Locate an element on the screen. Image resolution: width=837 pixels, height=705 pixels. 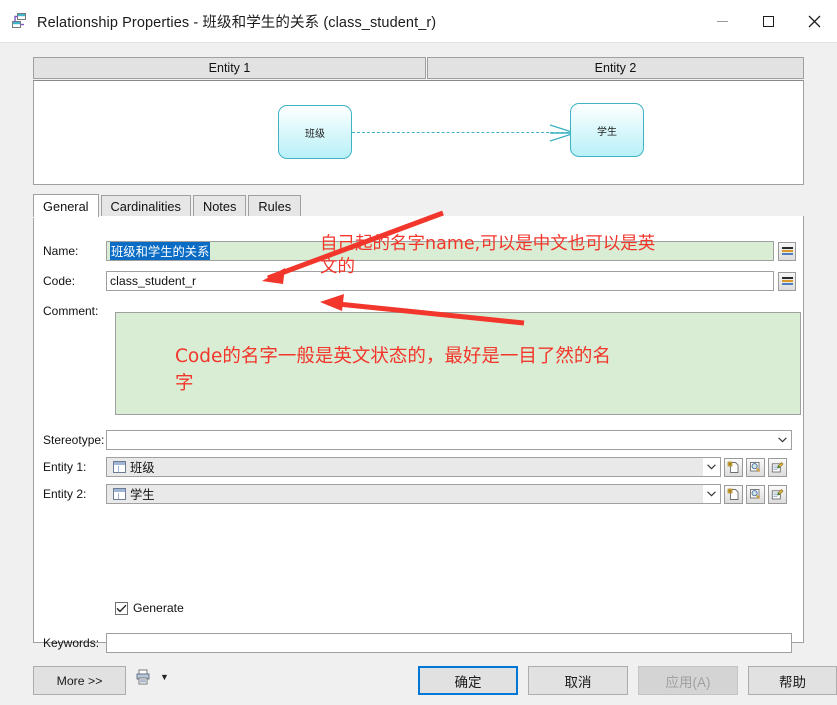
help-button-label: 帮助 is located at coordinates (792, 682).